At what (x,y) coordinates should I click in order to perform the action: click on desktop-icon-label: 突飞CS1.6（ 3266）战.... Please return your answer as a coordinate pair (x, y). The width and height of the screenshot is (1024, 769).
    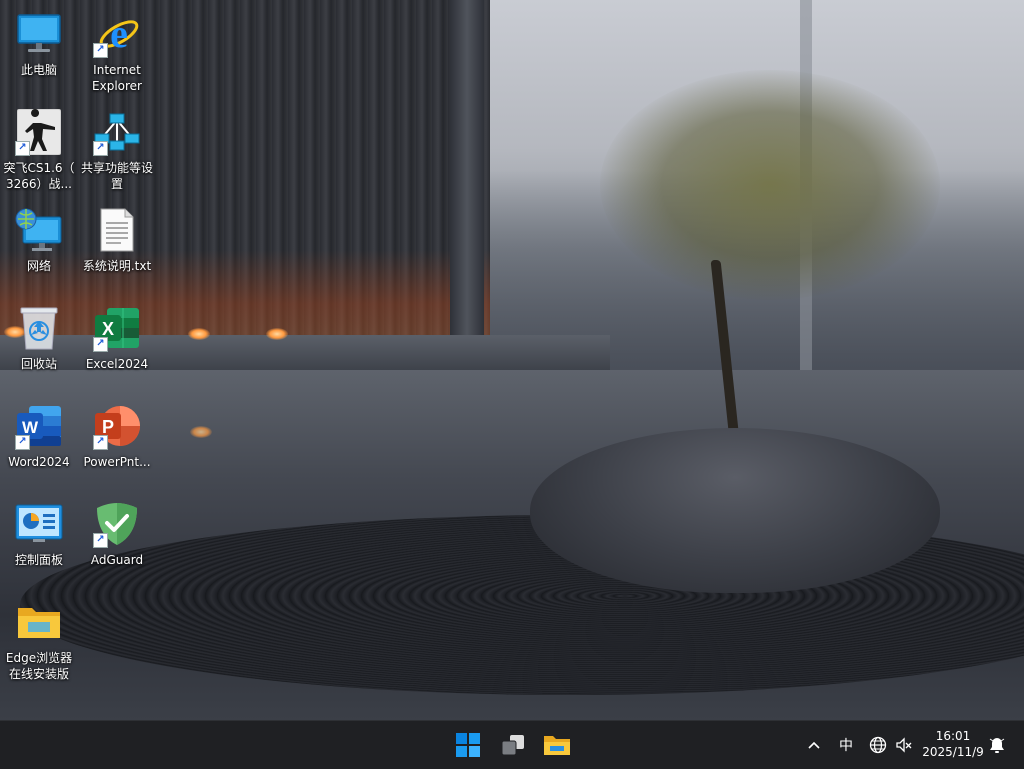
    Looking at the image, I should click on (39, 176).